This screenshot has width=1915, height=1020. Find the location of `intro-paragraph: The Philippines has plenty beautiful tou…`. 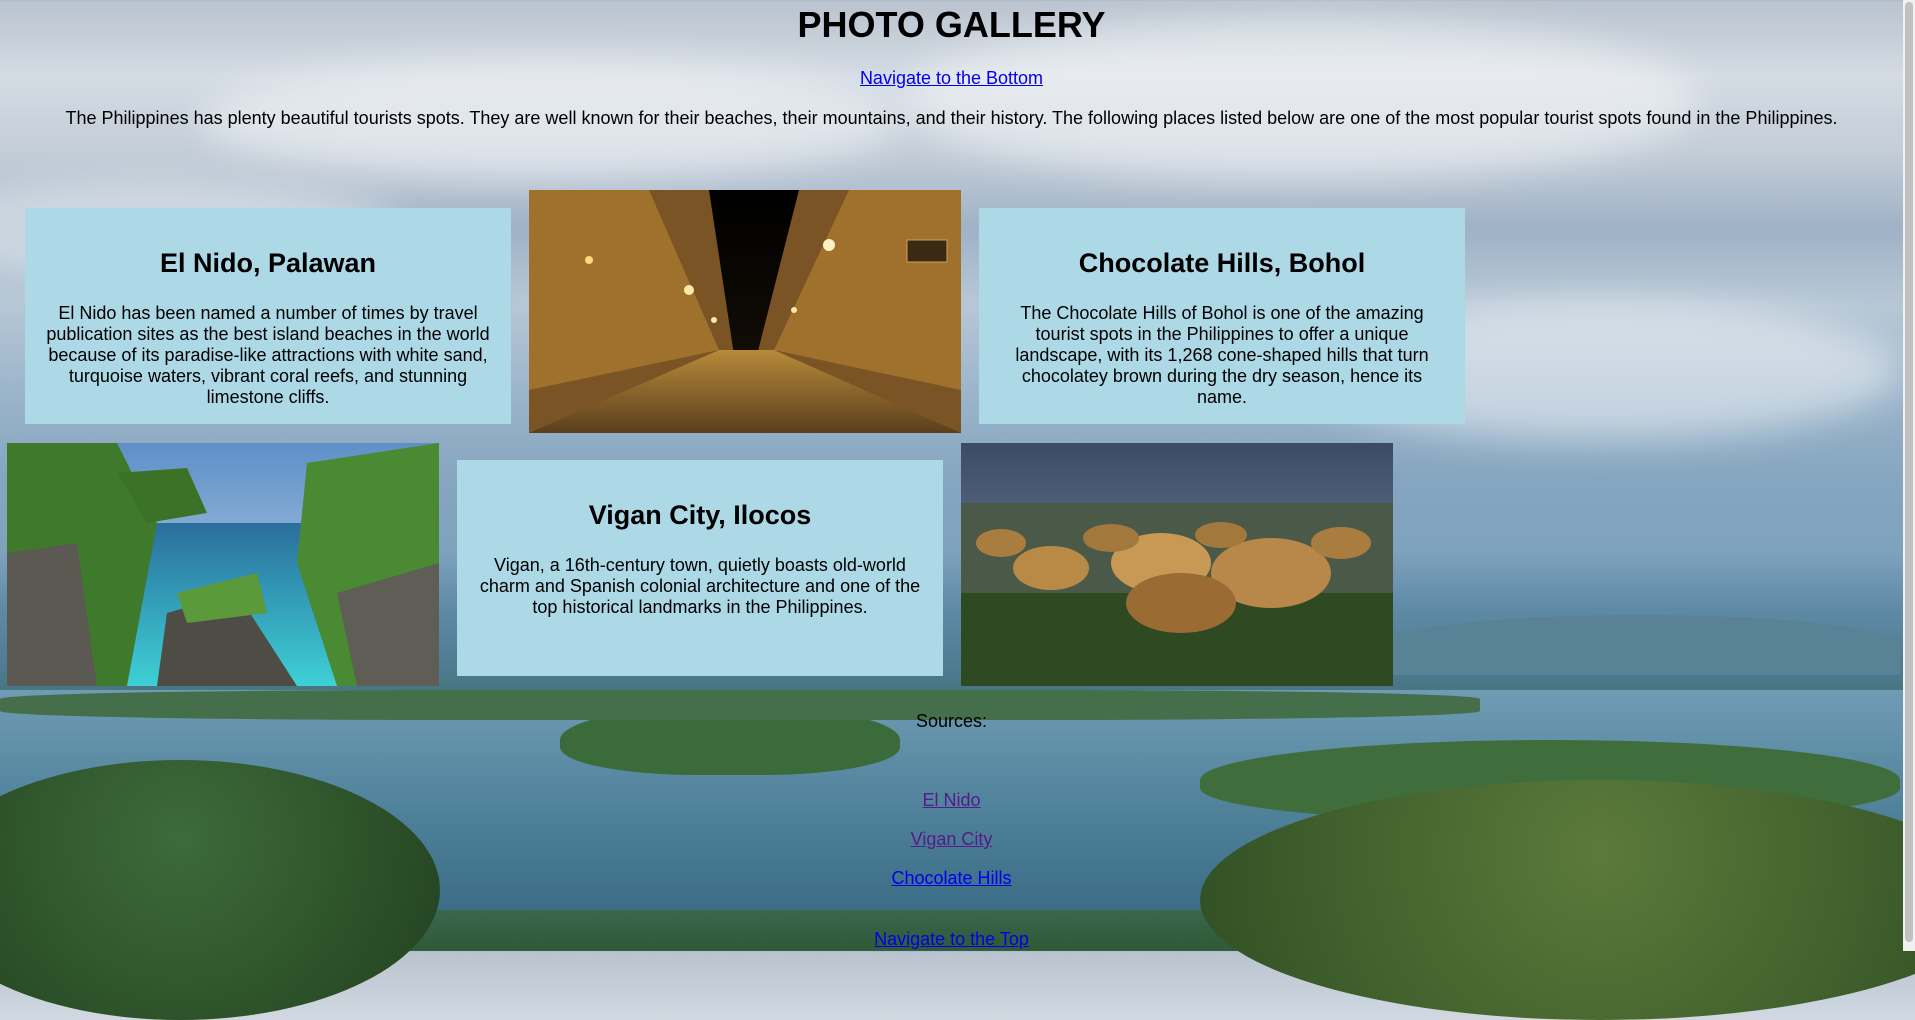

intro-paragraph: The Philippines has plenty beautiful tou… is located at coordinates (951, 118).